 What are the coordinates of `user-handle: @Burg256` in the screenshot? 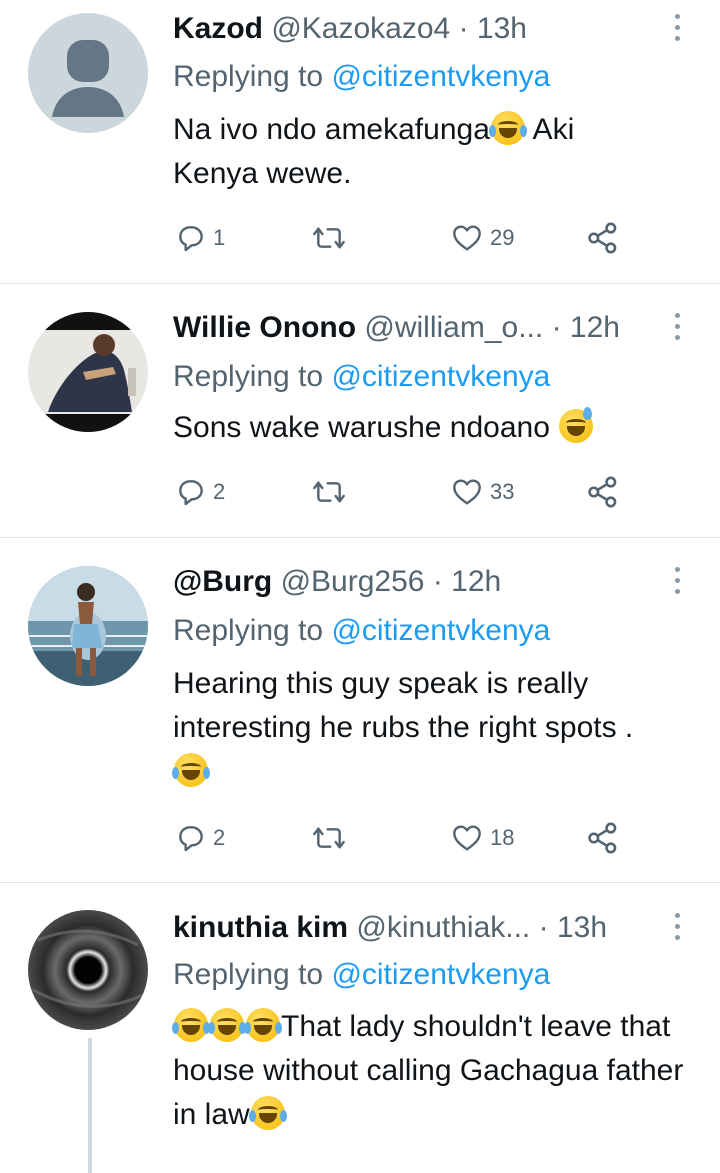 It's located at (353, 581).